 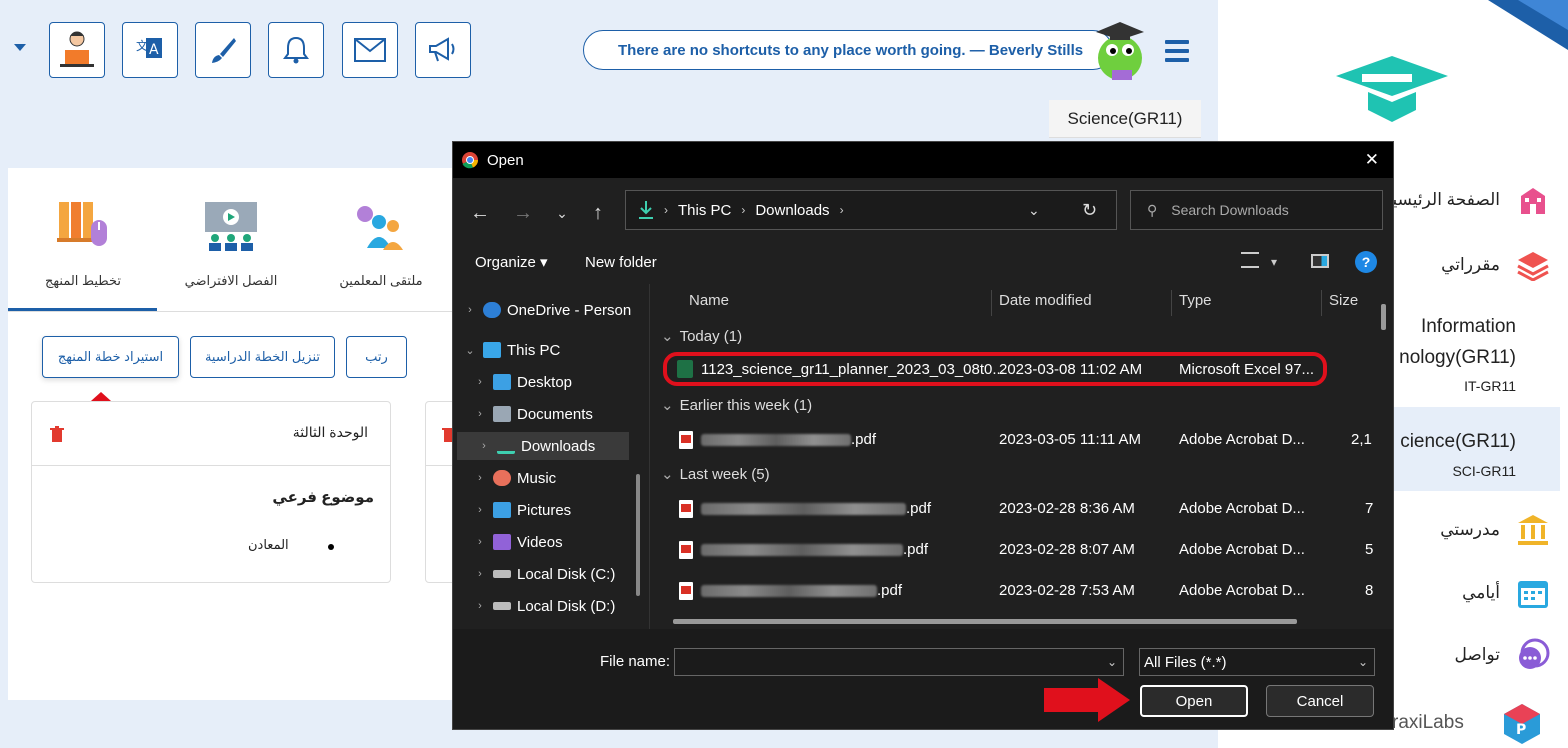 I want to click on computer-icon, so click(x=492, y=350).